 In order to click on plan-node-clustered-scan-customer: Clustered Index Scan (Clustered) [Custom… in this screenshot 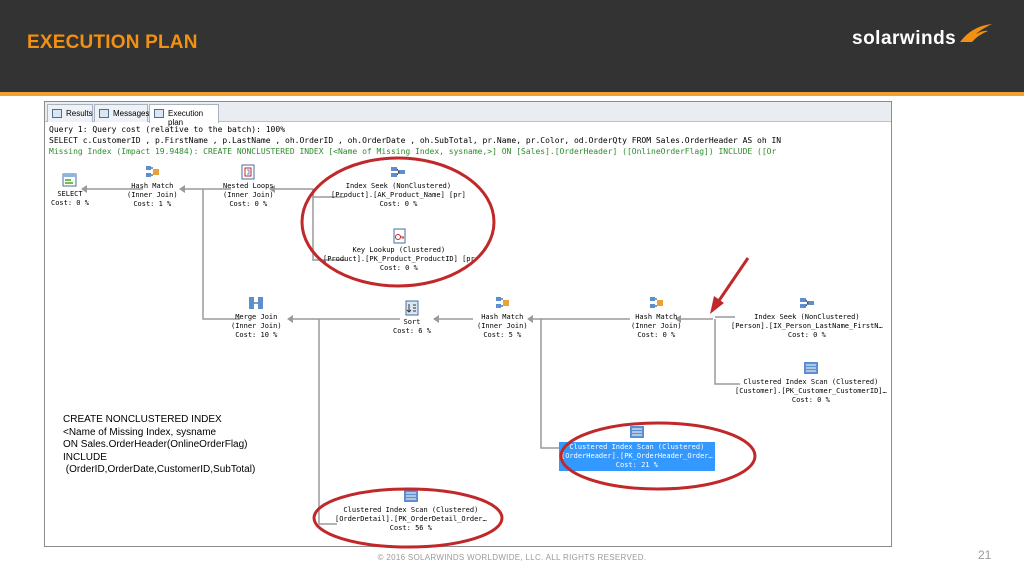, I will do `click(811, 382)`.